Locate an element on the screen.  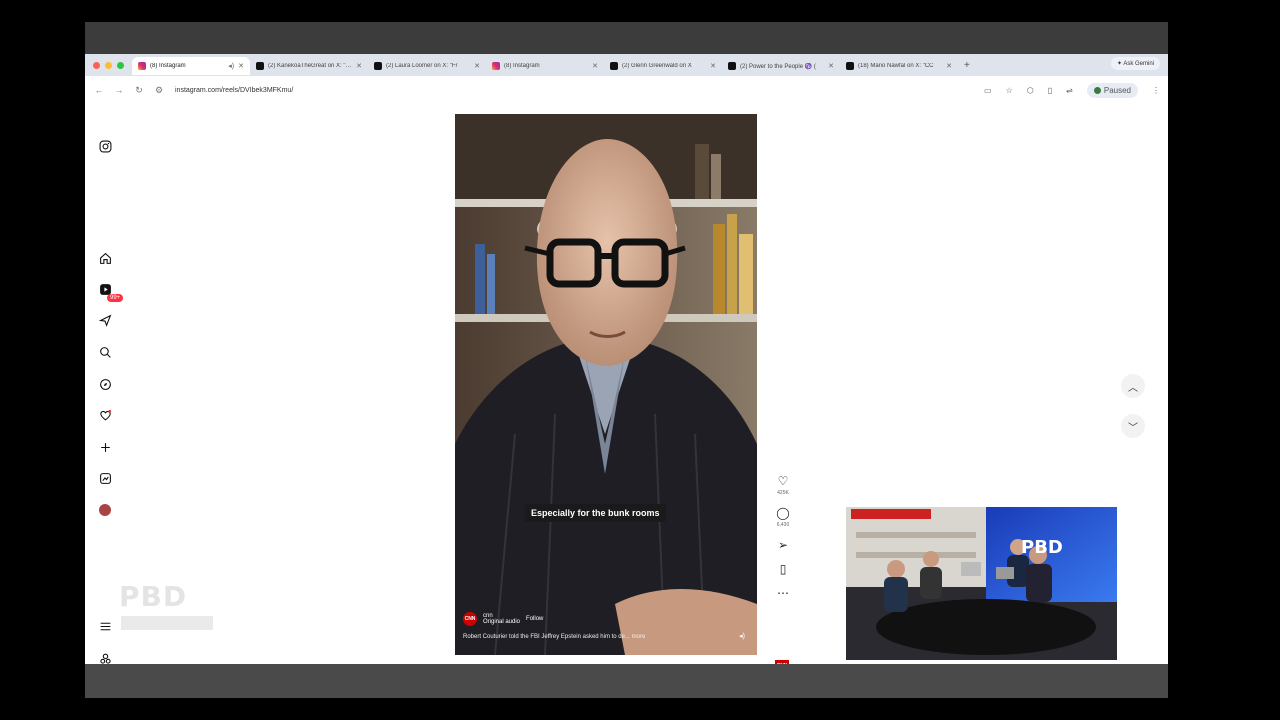
comment-action: ◯ 6,430 is located at coordinates (783, 517).